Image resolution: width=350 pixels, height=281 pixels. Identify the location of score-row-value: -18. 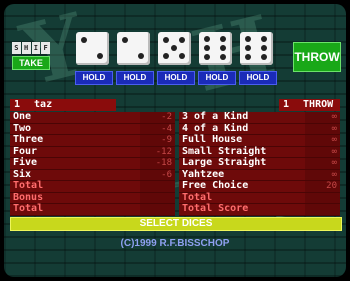
(157, 163).